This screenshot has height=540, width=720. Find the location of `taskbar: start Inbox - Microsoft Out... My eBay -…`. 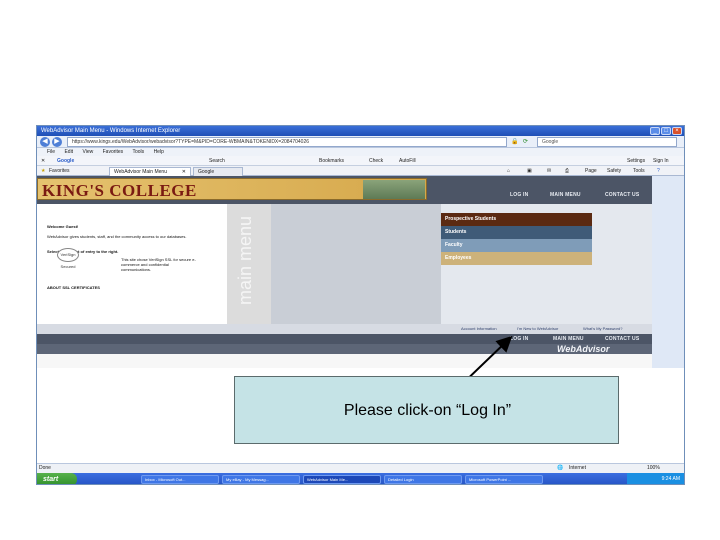

taskbar: start Inbox - Microsoft Out... My eBay -… is located at coordinates (360, 478).